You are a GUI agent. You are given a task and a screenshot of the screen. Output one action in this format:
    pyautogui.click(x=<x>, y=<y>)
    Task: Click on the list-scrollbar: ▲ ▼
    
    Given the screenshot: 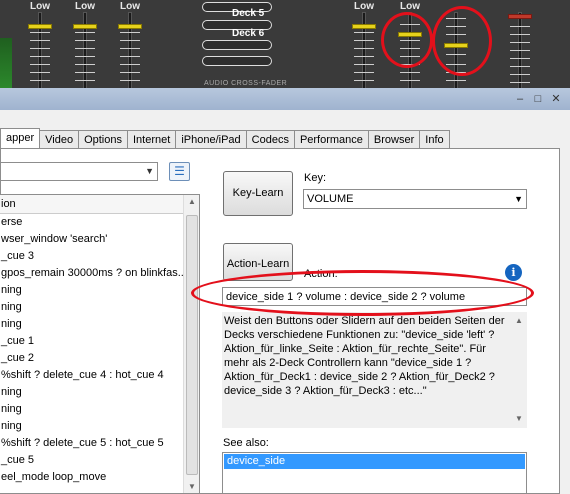 What is the action you would take?
    pyautogui.click(x=191, y=344)
    